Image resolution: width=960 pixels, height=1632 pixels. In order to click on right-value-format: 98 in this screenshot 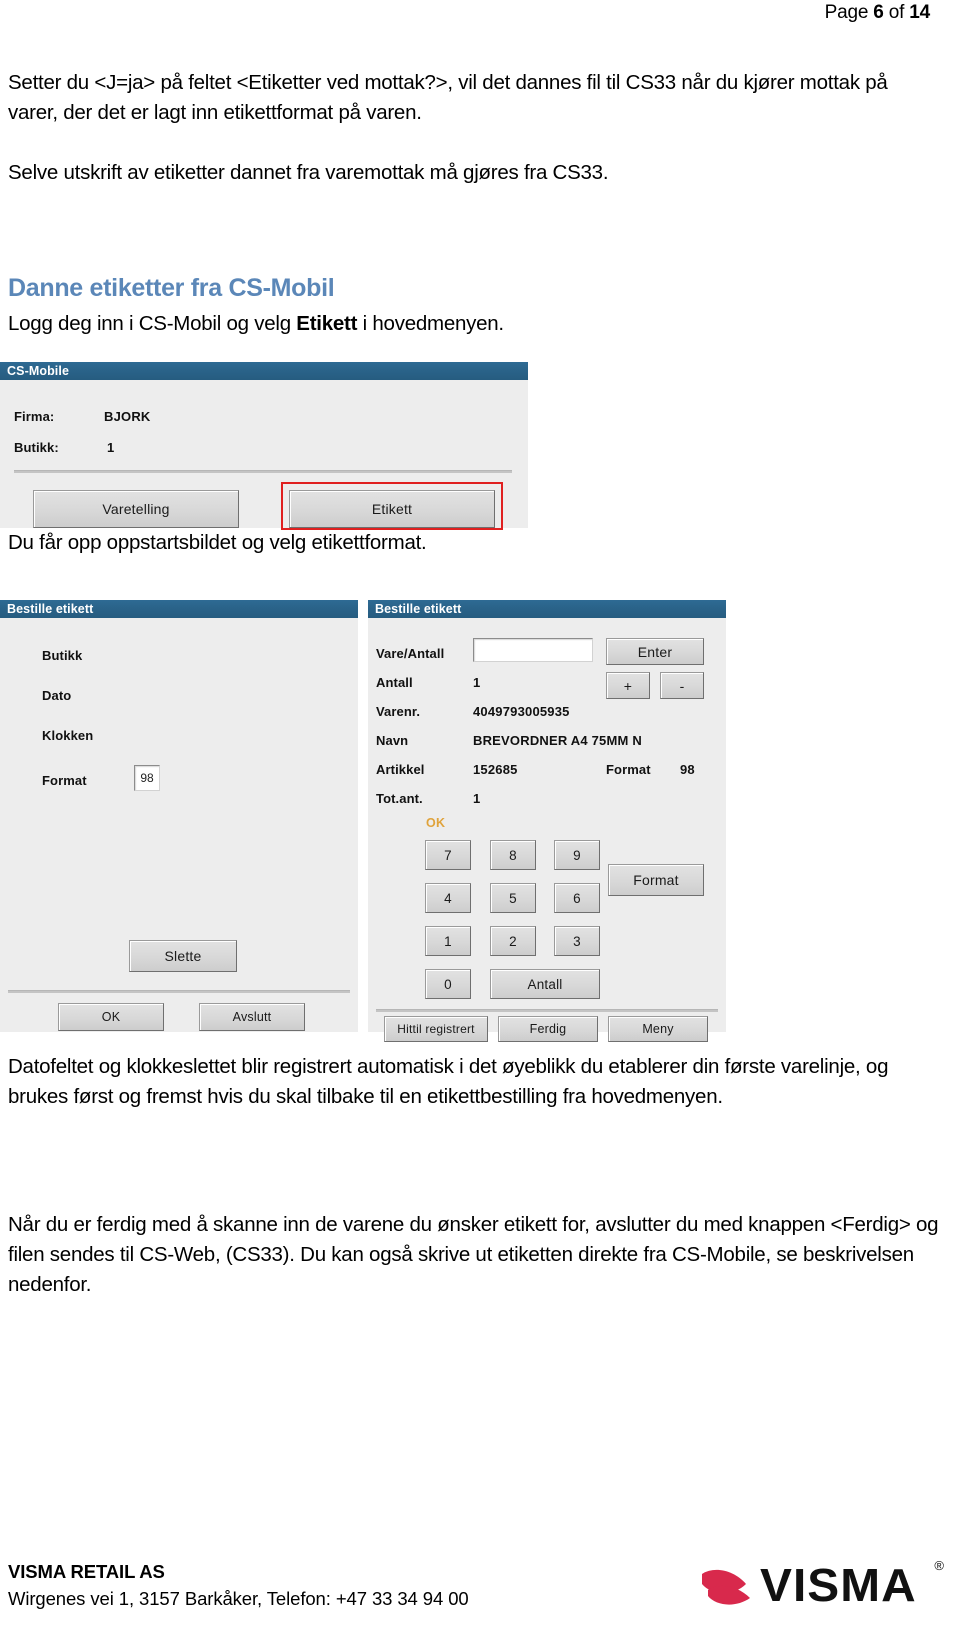, I will do `click(687, 769)`.